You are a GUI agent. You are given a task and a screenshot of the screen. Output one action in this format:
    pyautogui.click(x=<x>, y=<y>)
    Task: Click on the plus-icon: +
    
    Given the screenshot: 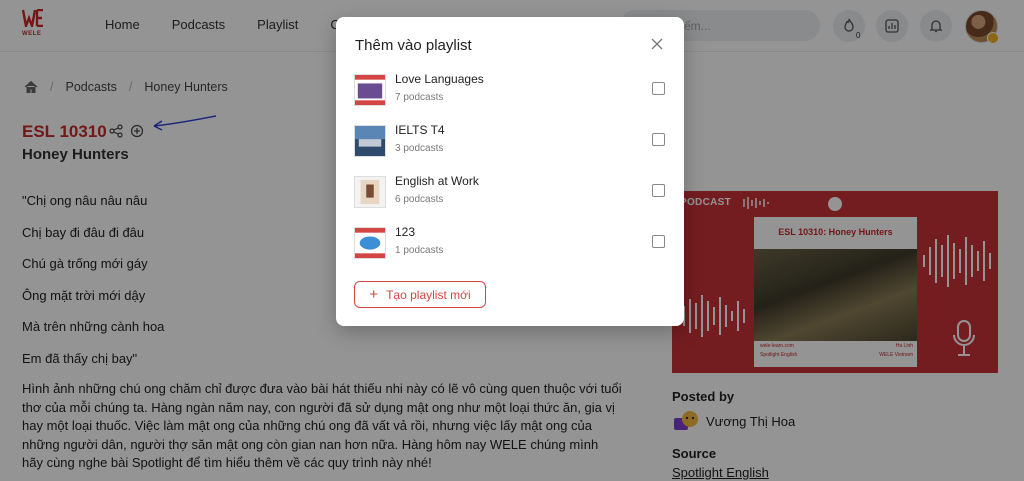 What is the action you would take?
    pyautogui.click(x=374, y=294)
    